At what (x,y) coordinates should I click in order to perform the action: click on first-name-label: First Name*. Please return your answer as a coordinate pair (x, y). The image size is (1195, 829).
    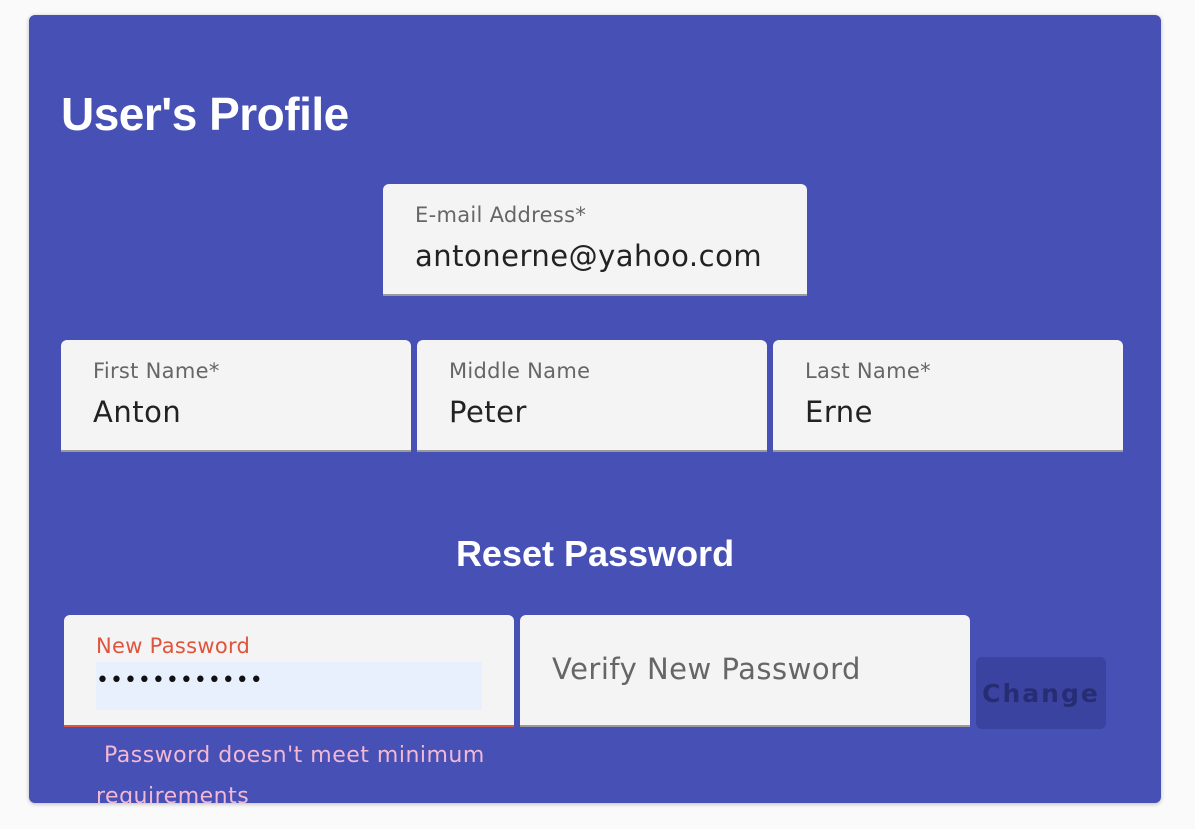
    Looking at the image, I should click on (156, 371).